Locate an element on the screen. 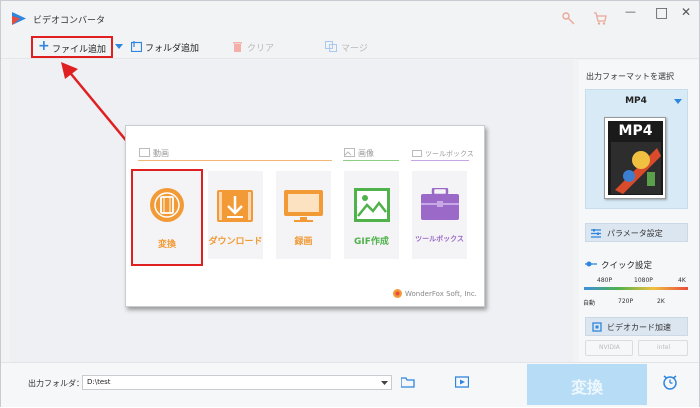 Image resolution: width=700 pixels, height=408 pixels. format-name: MP4 is located at coordinates (636, 101).